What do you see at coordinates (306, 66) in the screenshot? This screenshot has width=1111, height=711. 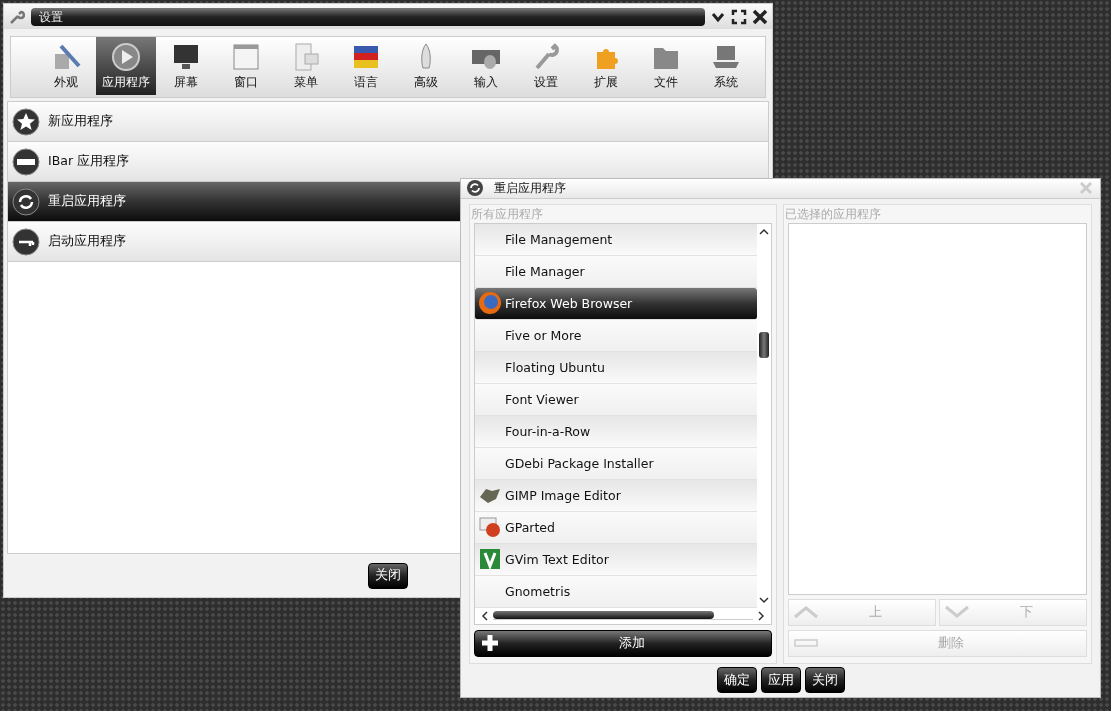 I see `toolbar-tab: 菜单` at bounding box center [306, 66].